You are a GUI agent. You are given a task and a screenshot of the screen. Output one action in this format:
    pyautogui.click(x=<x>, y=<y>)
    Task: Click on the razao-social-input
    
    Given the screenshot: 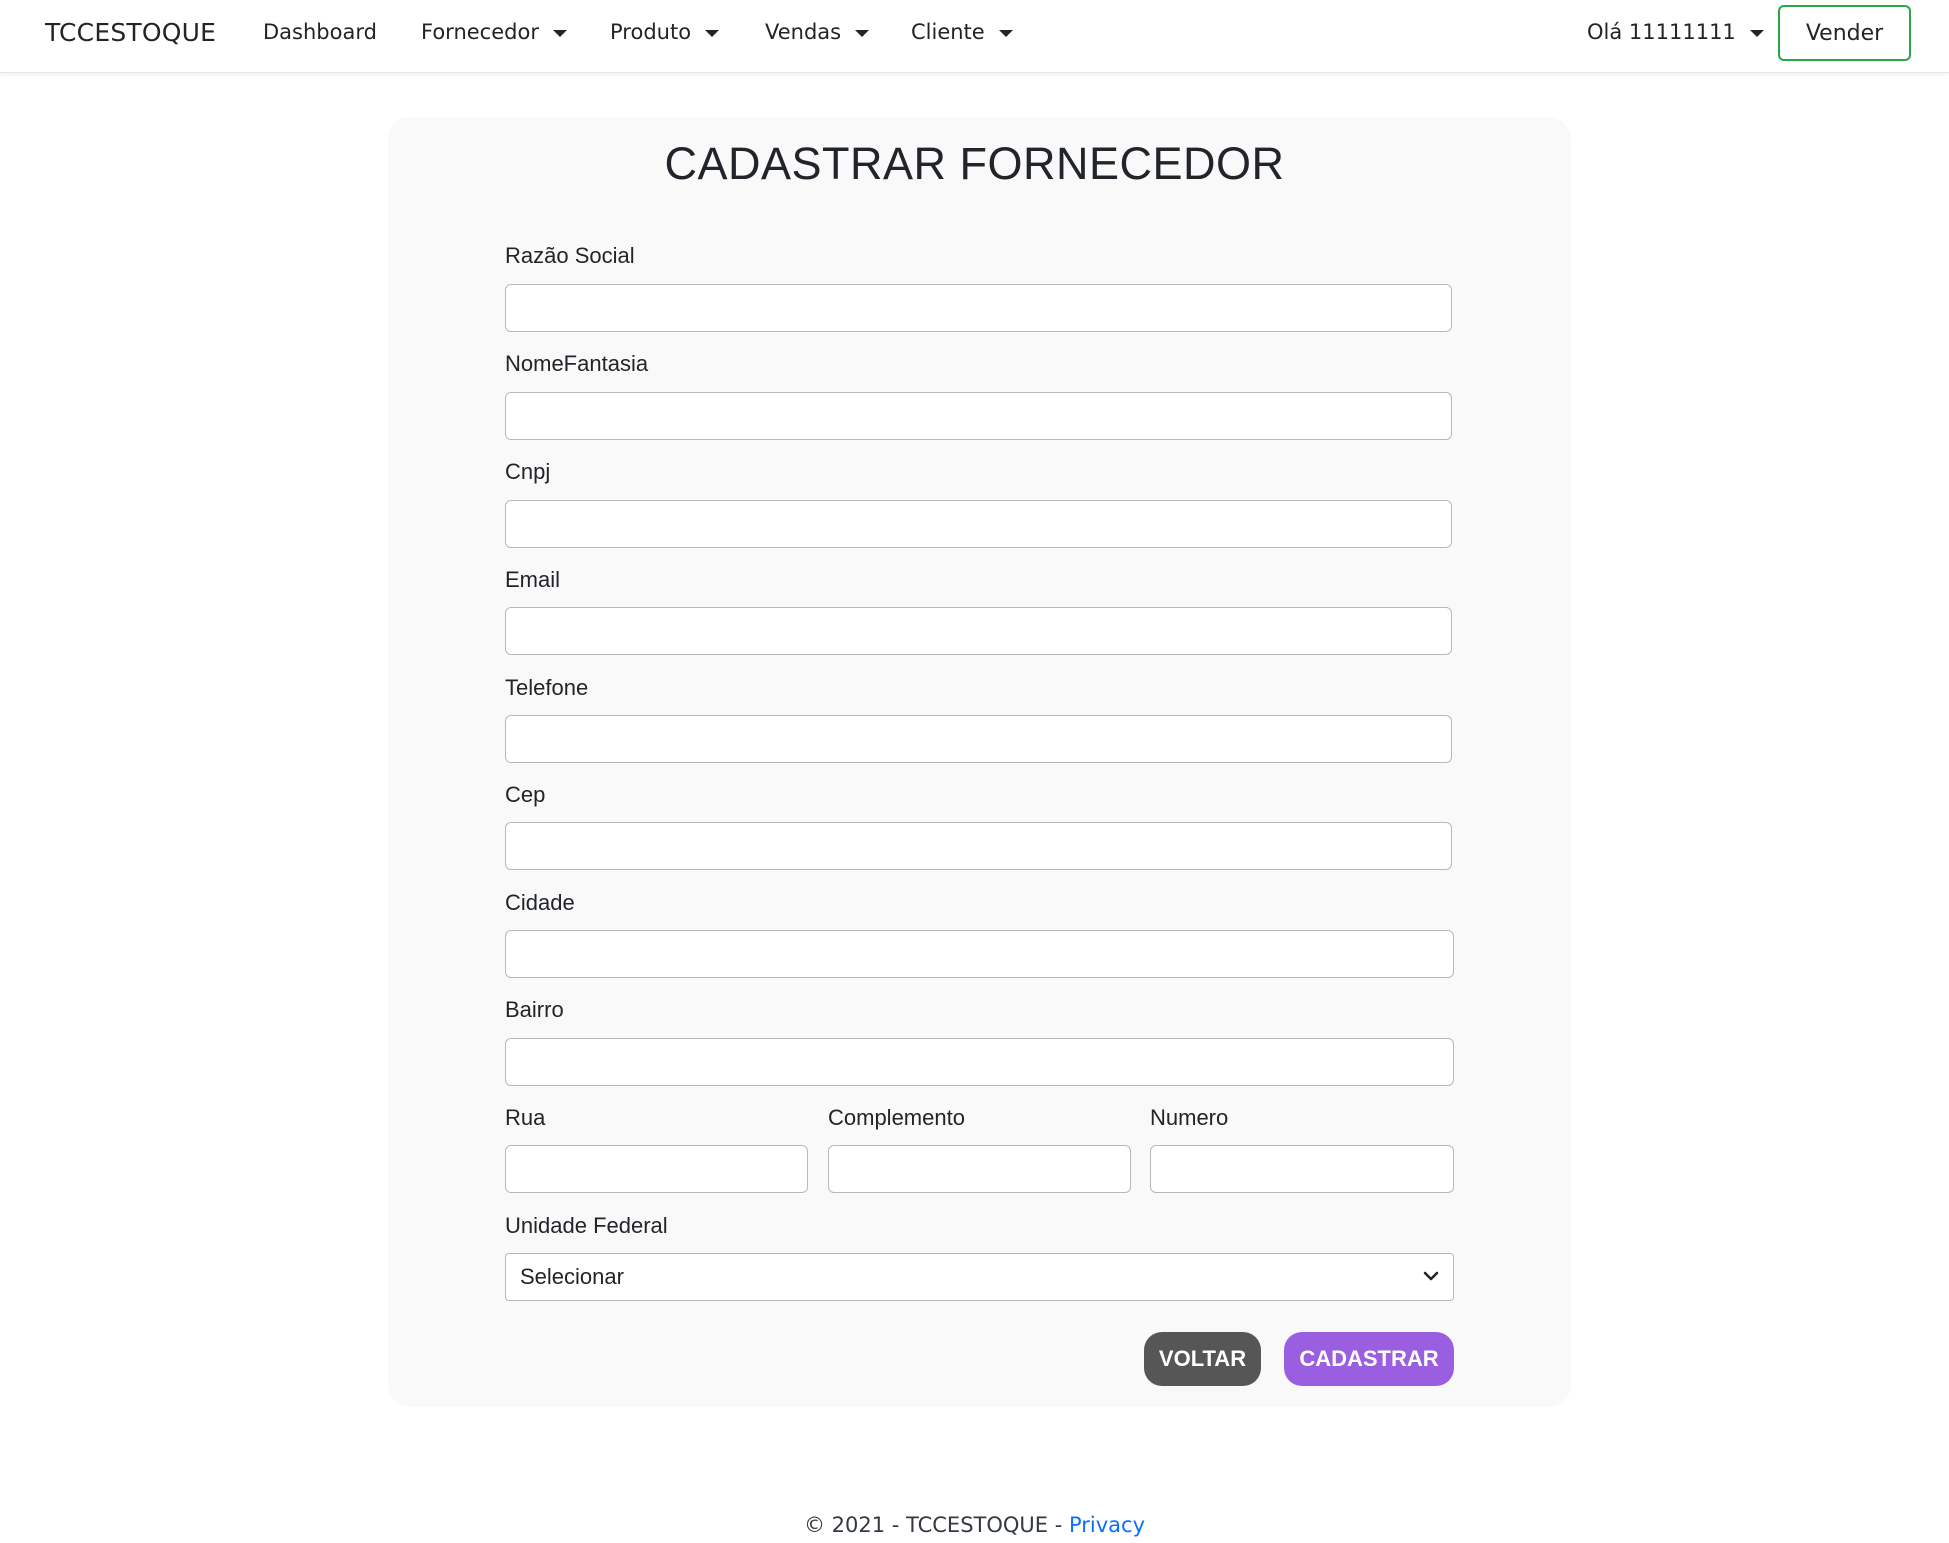 What is the action you would take?
    pyautogui.click(x=978, y=308)
    